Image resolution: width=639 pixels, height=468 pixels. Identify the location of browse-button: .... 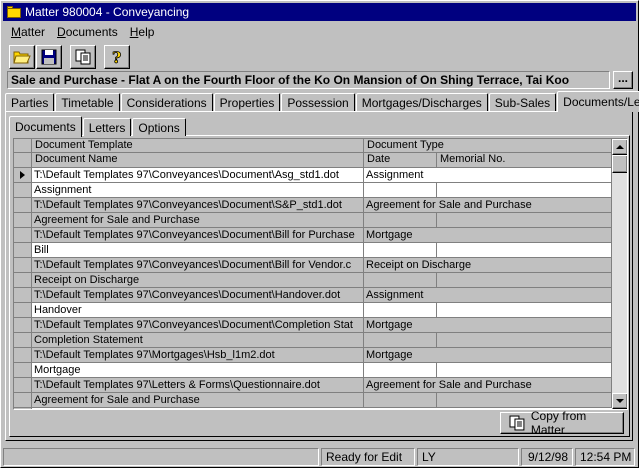
(623, 80).